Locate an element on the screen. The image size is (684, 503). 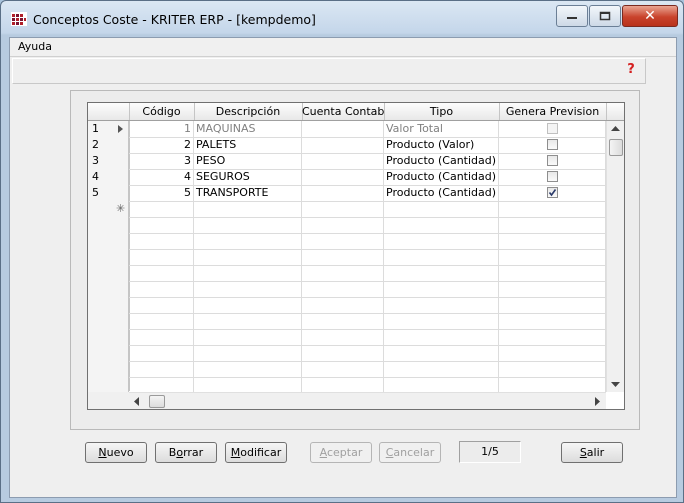
borrar-button: Borrar is located at coordinates (186, 452).